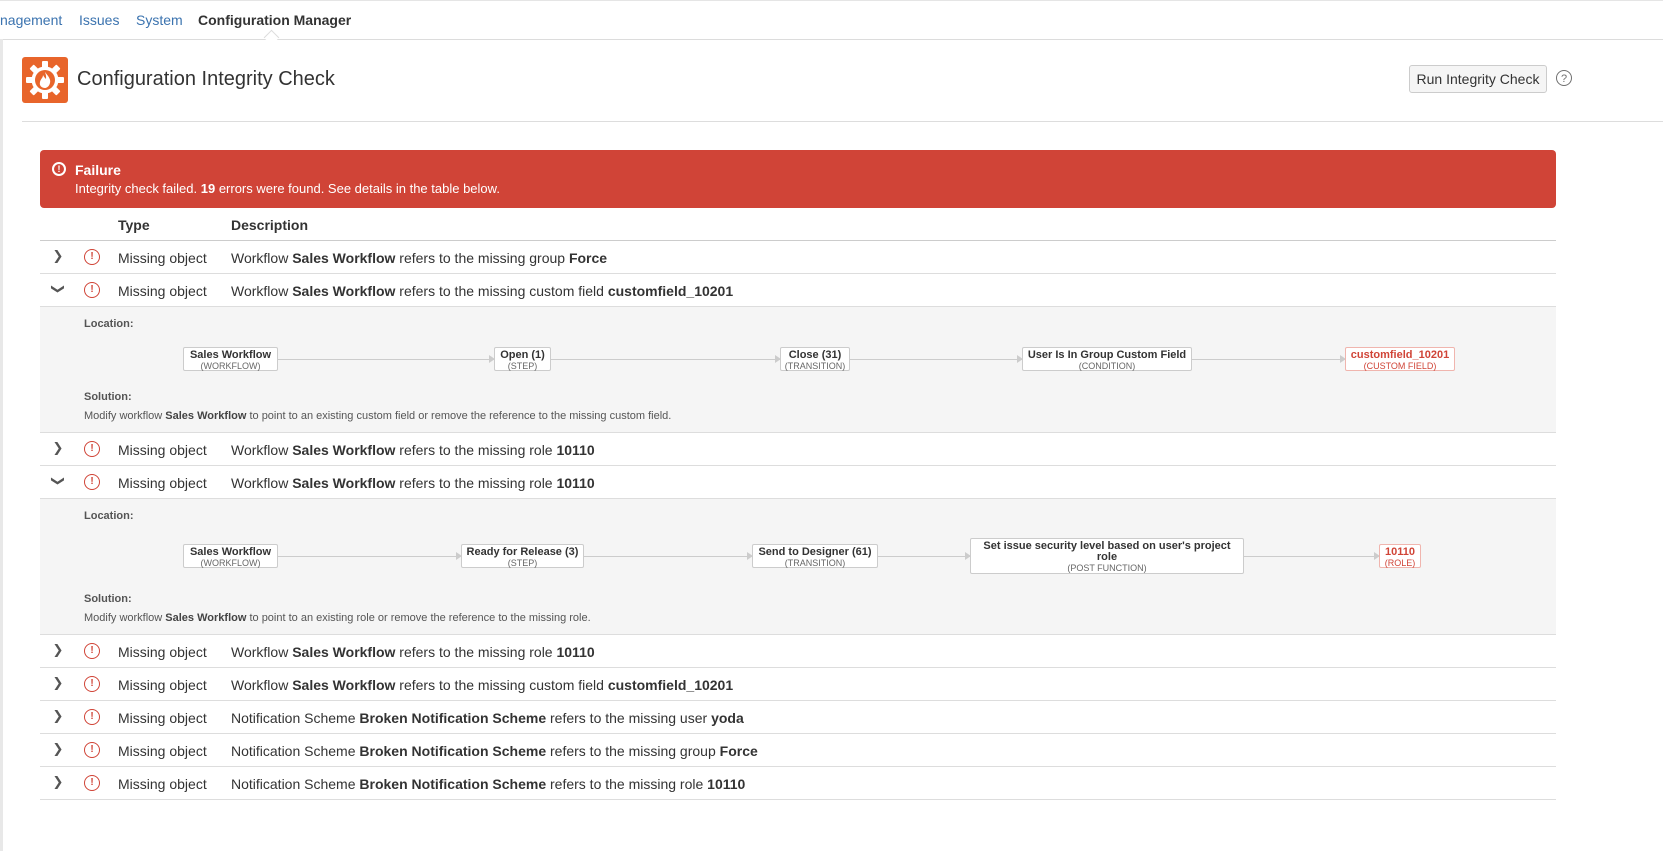 This screenshot has height=851, width=1663. I want to click on active-tab-caret, so click(271, 37).